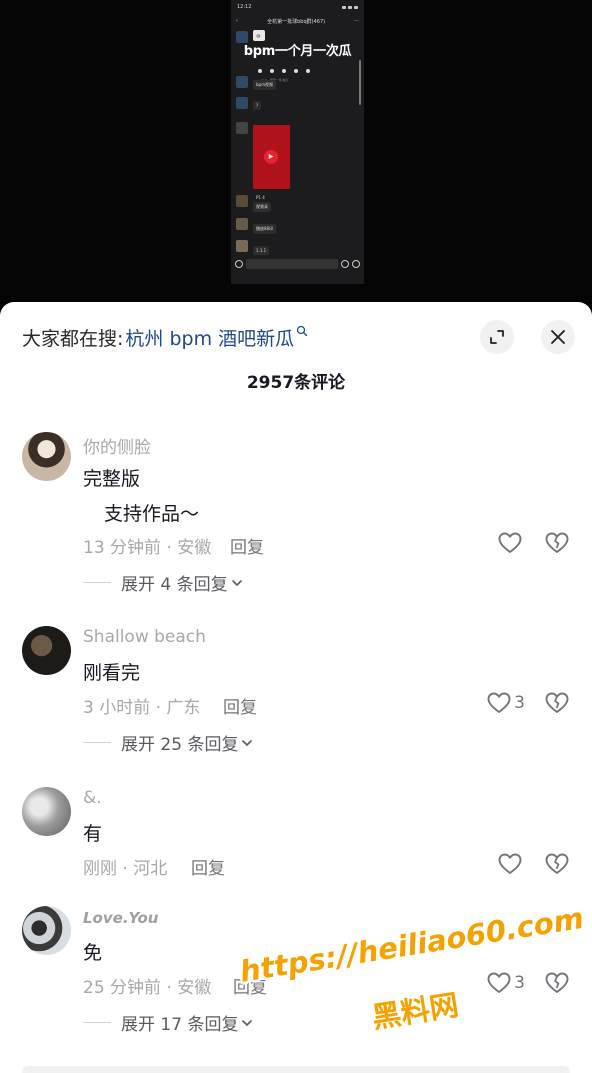  I want to click on comment-meta: 25 分钟前 · 安徽, so click(147, 988).